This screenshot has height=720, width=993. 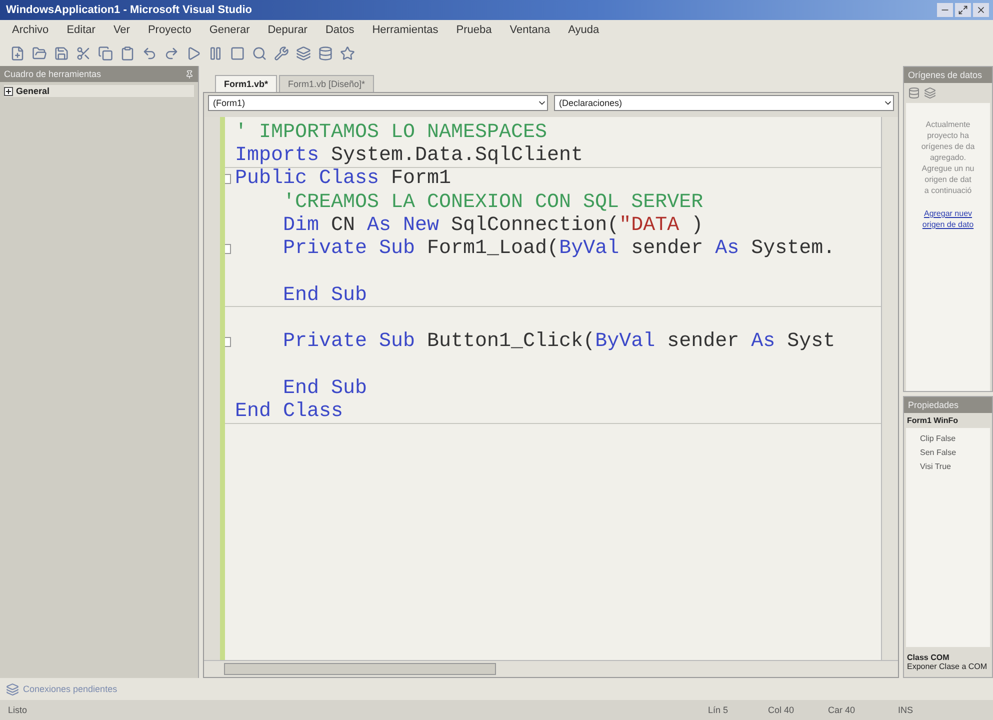 What do you see at coordinates (105, 53) in the screenshot?
I see `copy-icon` at bounding box center [105, 53].